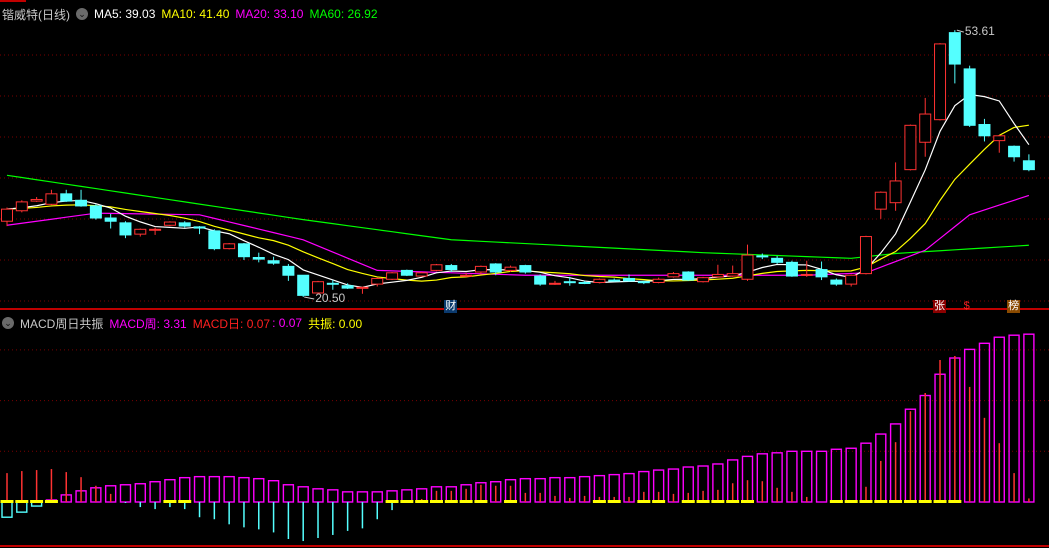  I want to click on ma5-value: MA5: 39.03, so click(125, 14).